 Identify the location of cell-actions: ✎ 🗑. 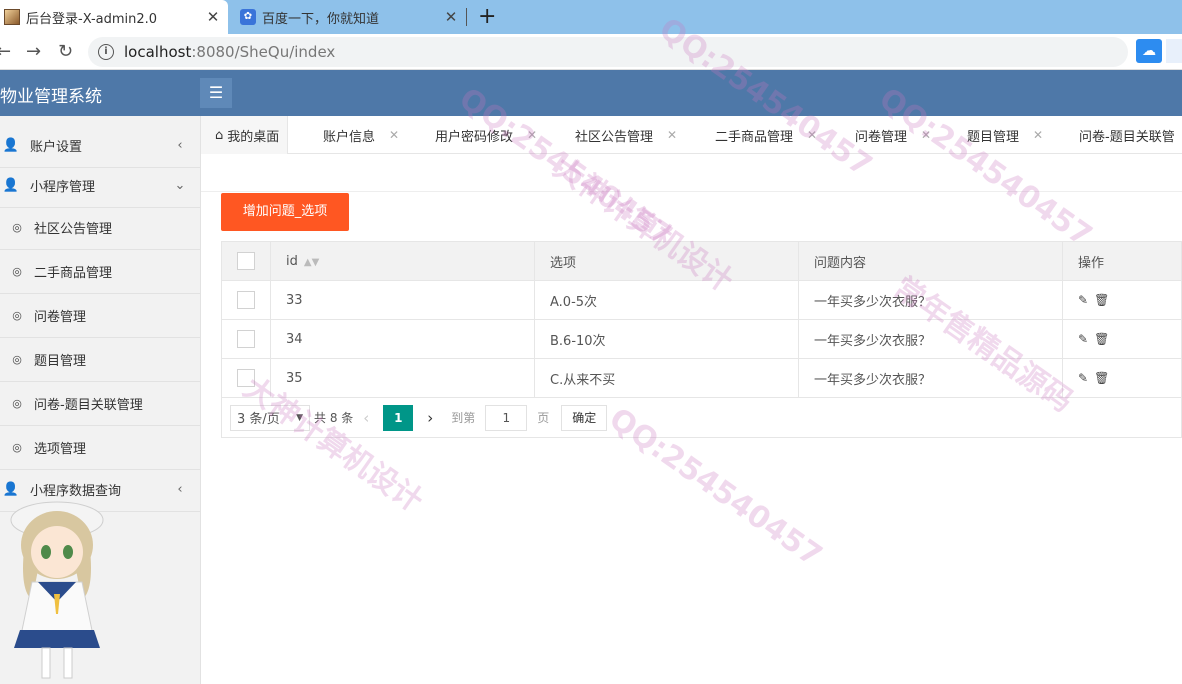
(1122, 339).